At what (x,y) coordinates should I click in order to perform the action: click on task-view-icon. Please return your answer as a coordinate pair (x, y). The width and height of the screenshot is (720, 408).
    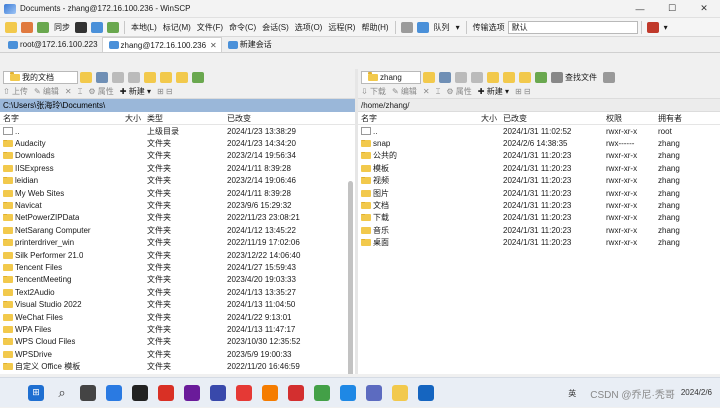
    Looking at the image, I should click on (88, 392).